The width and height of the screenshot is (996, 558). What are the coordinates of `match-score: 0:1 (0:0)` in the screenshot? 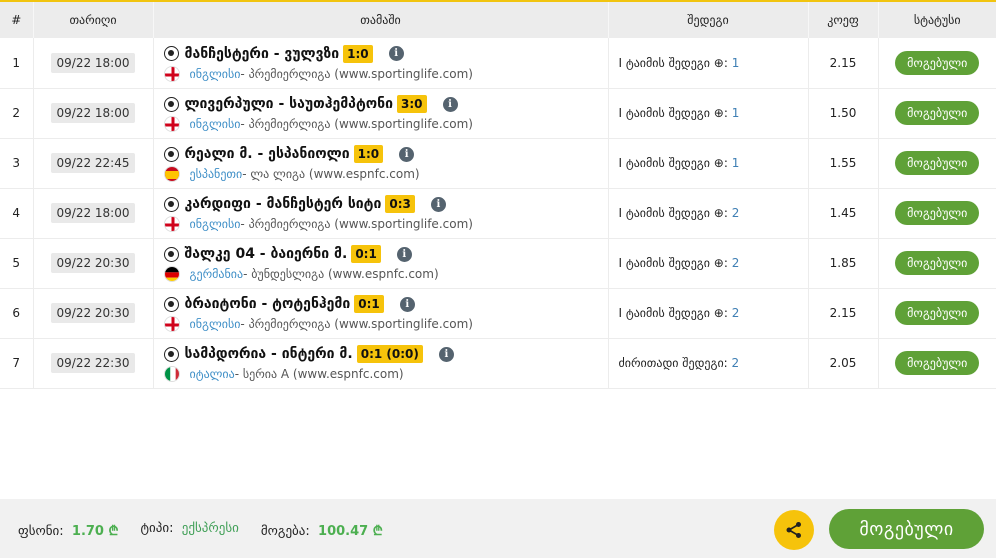 It's located at (389, 354).